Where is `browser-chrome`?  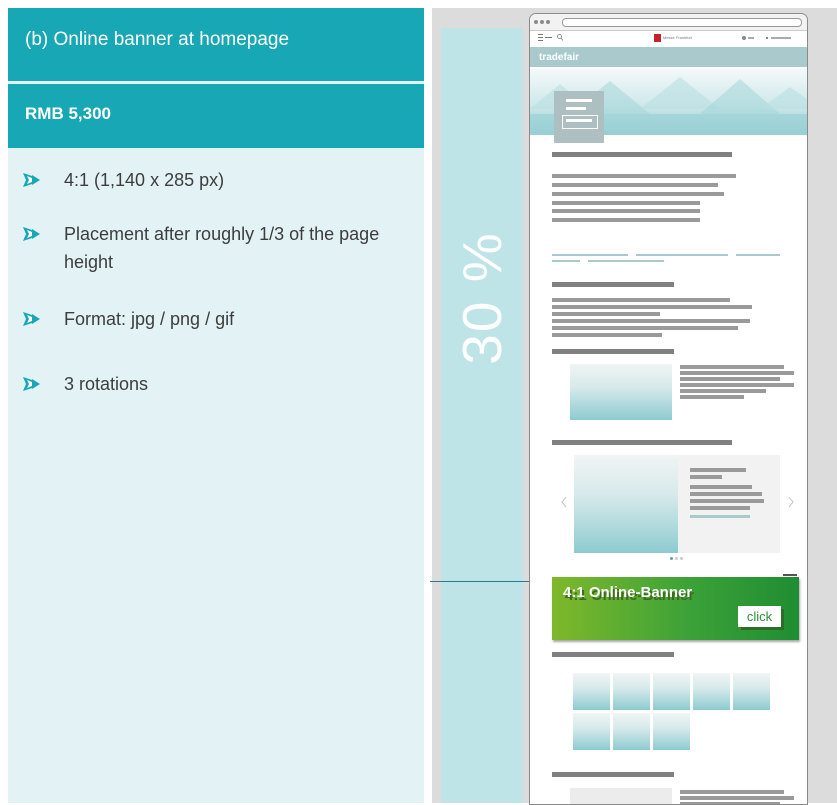 browser-chrome is located at coordinates (668, 22).